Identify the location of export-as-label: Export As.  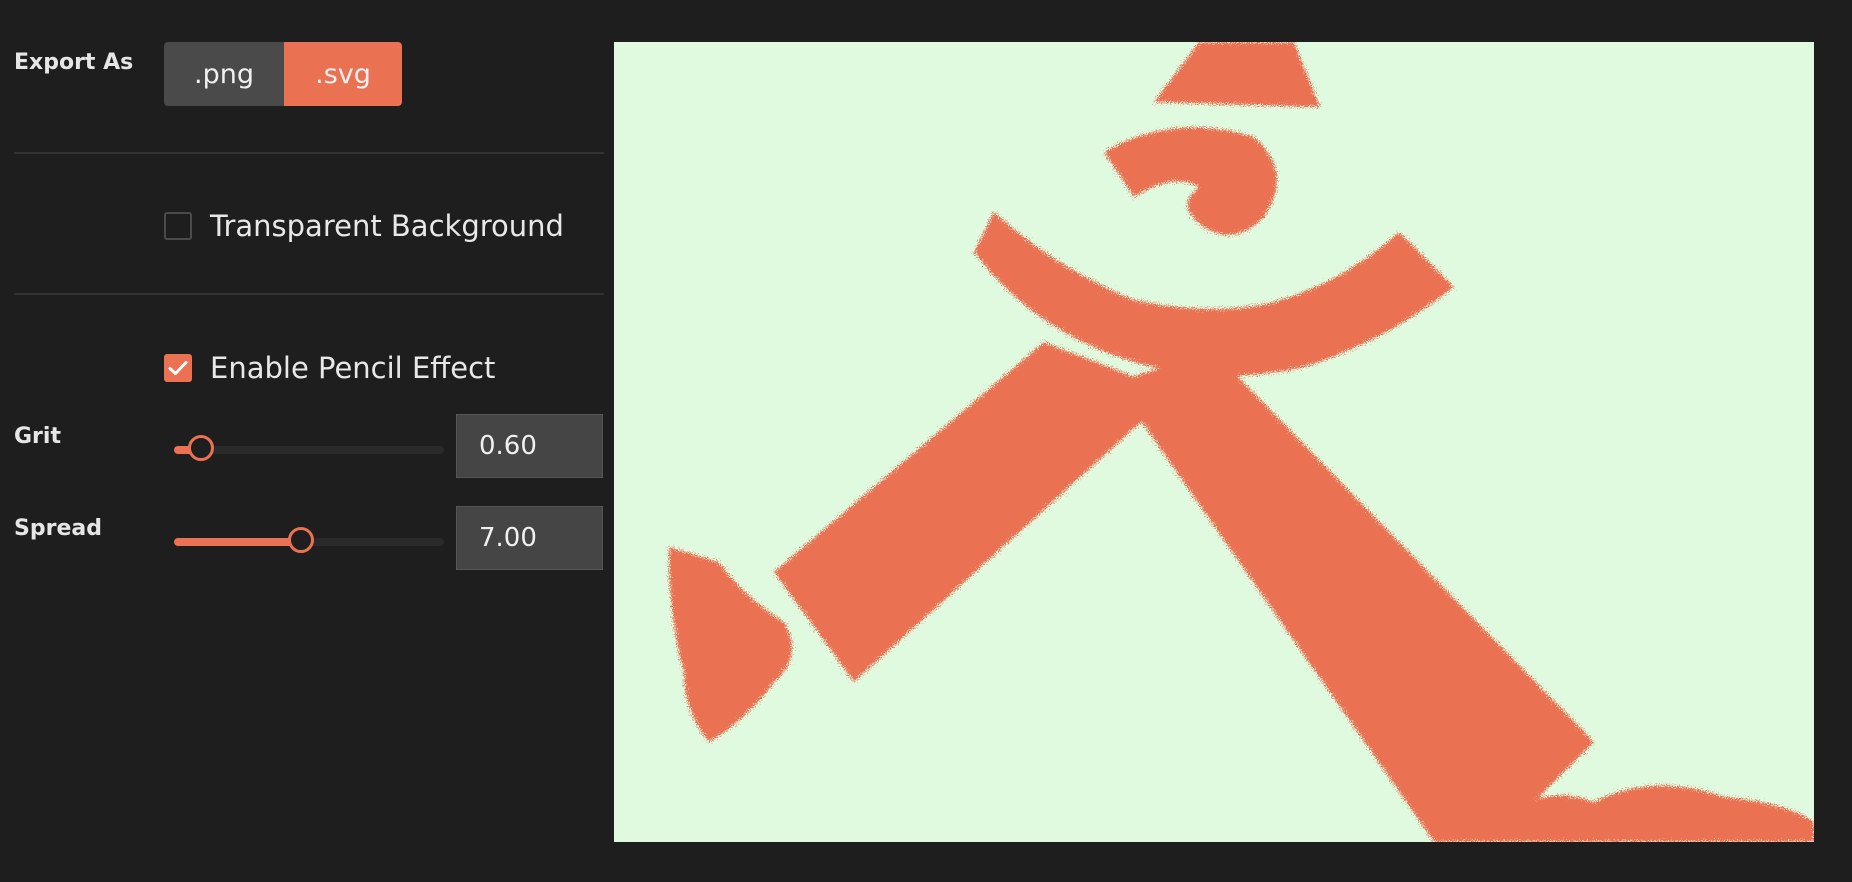
(74, 62).